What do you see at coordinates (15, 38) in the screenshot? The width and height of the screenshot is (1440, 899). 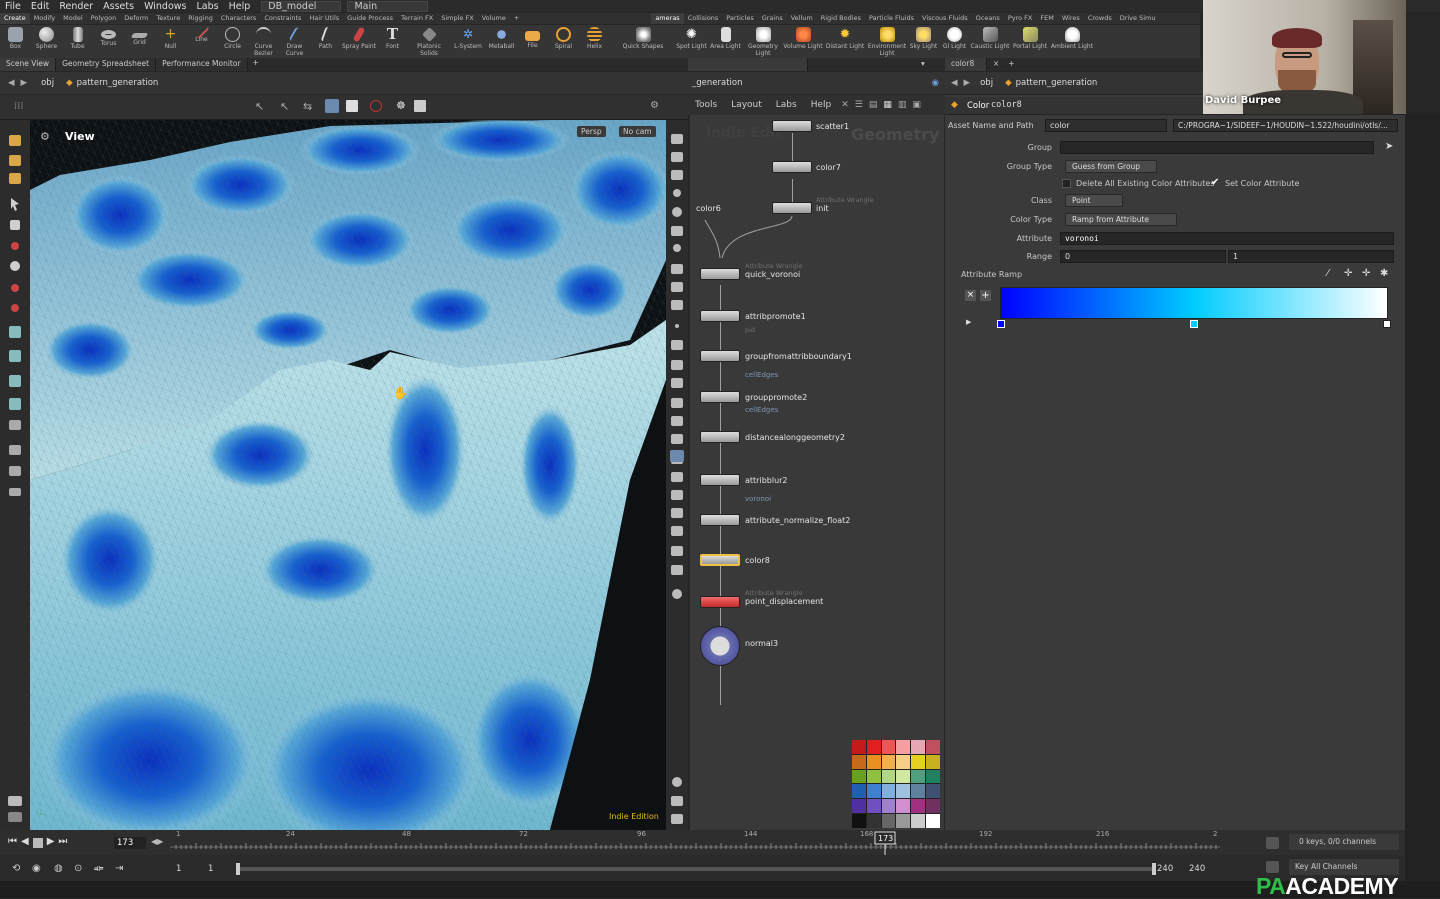 I see `tool-box: Box` at bounding box center [15, 38].